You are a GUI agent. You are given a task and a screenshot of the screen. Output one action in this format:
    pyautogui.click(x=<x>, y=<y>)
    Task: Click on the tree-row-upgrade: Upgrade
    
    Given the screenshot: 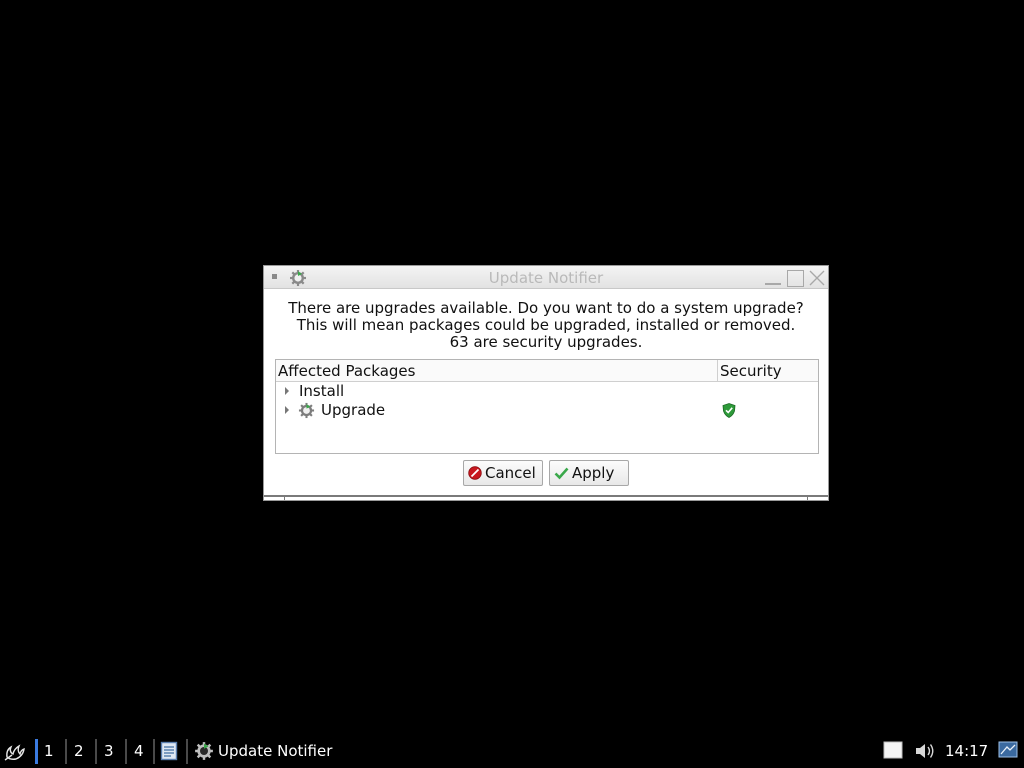 What is the action you would take?
    pyautogui.click(x=547, y=410)
    